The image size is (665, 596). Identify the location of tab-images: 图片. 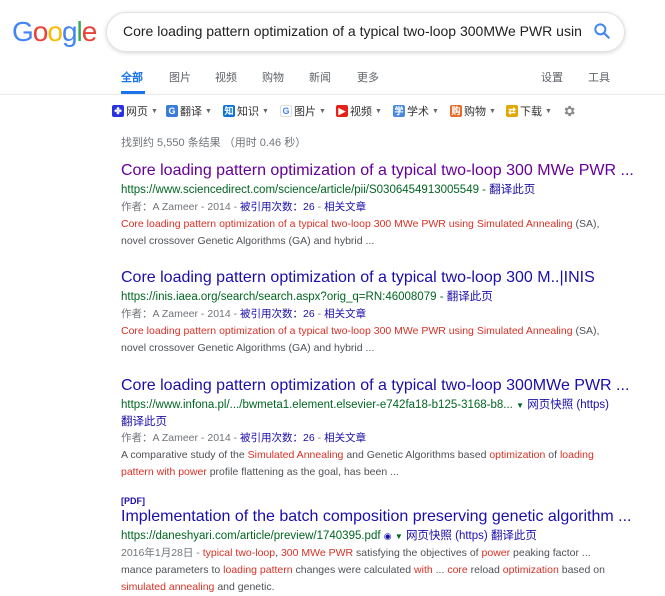
(180, 77).